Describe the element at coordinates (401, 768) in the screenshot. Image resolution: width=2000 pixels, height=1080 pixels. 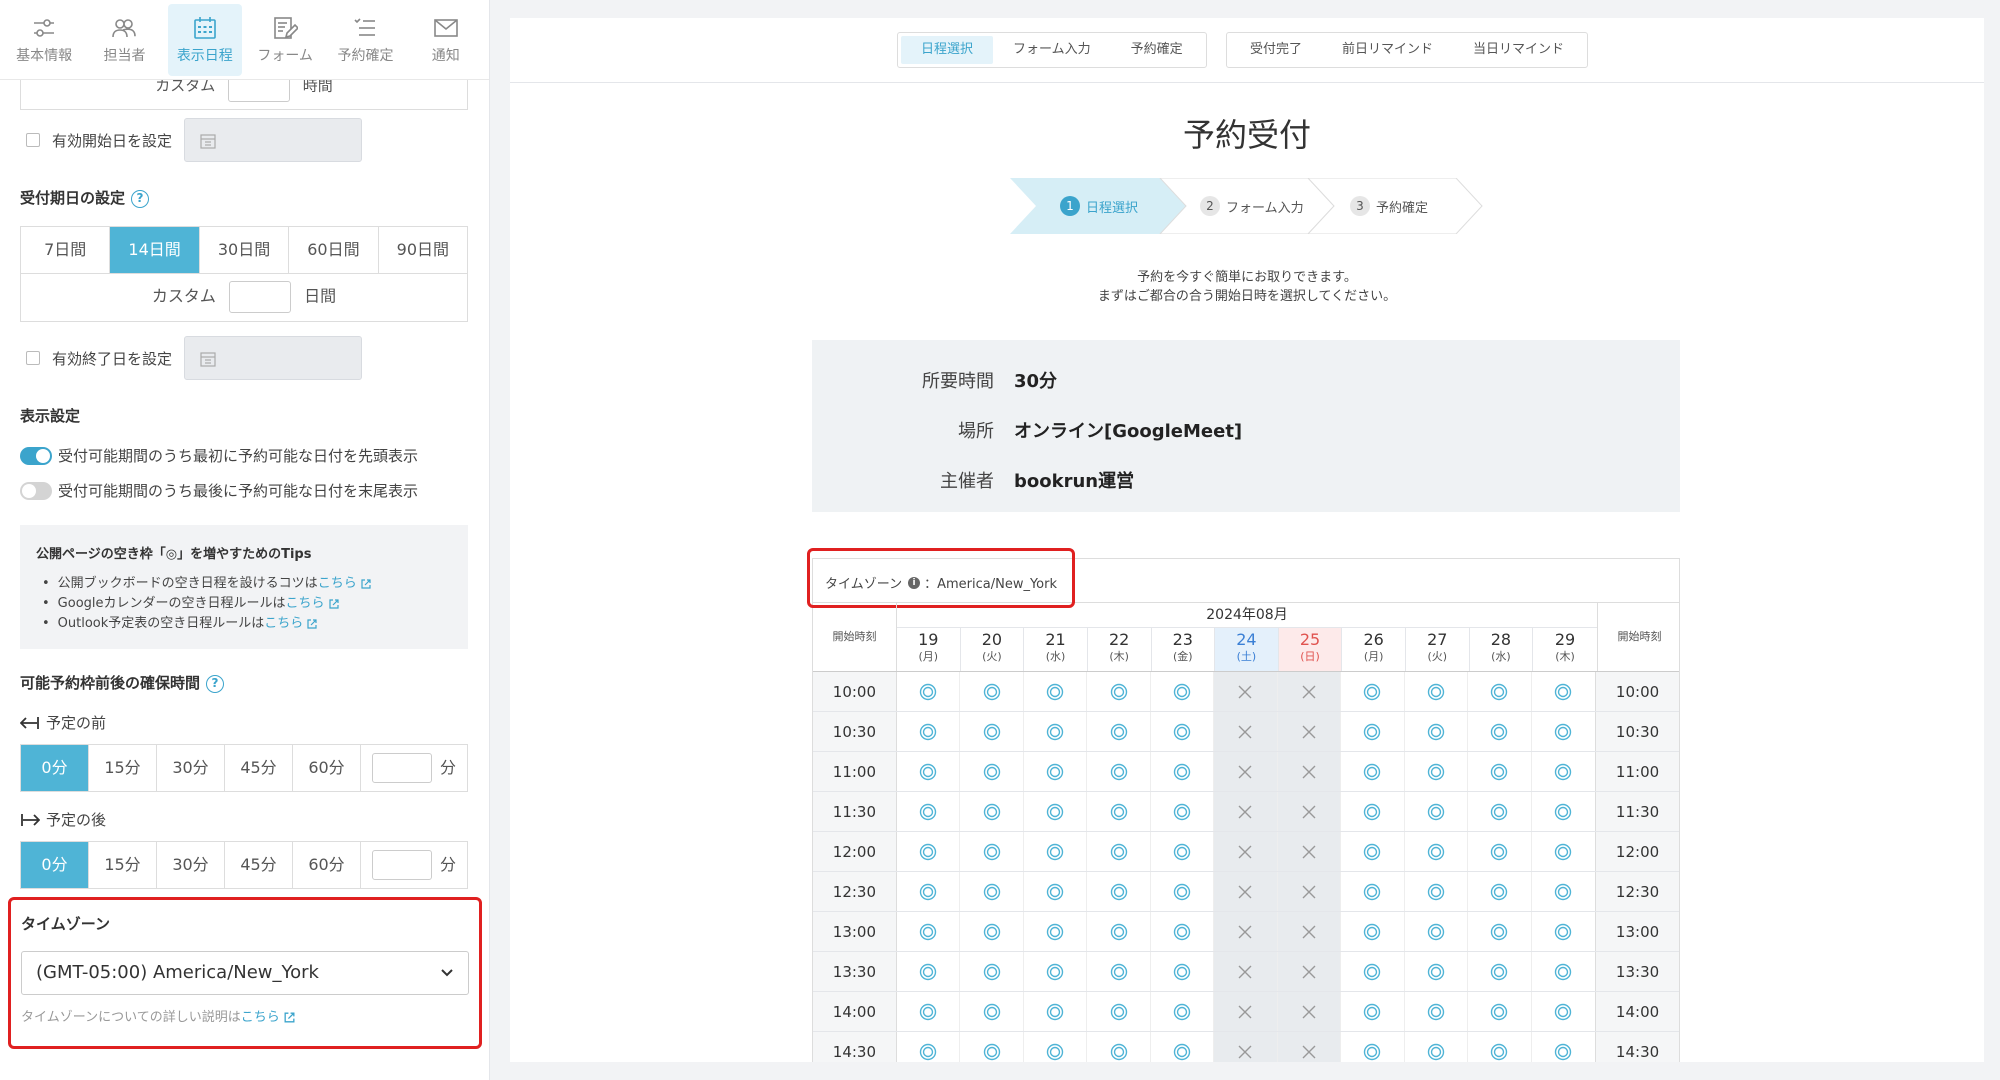
I see `buffer-before-input` at that location.